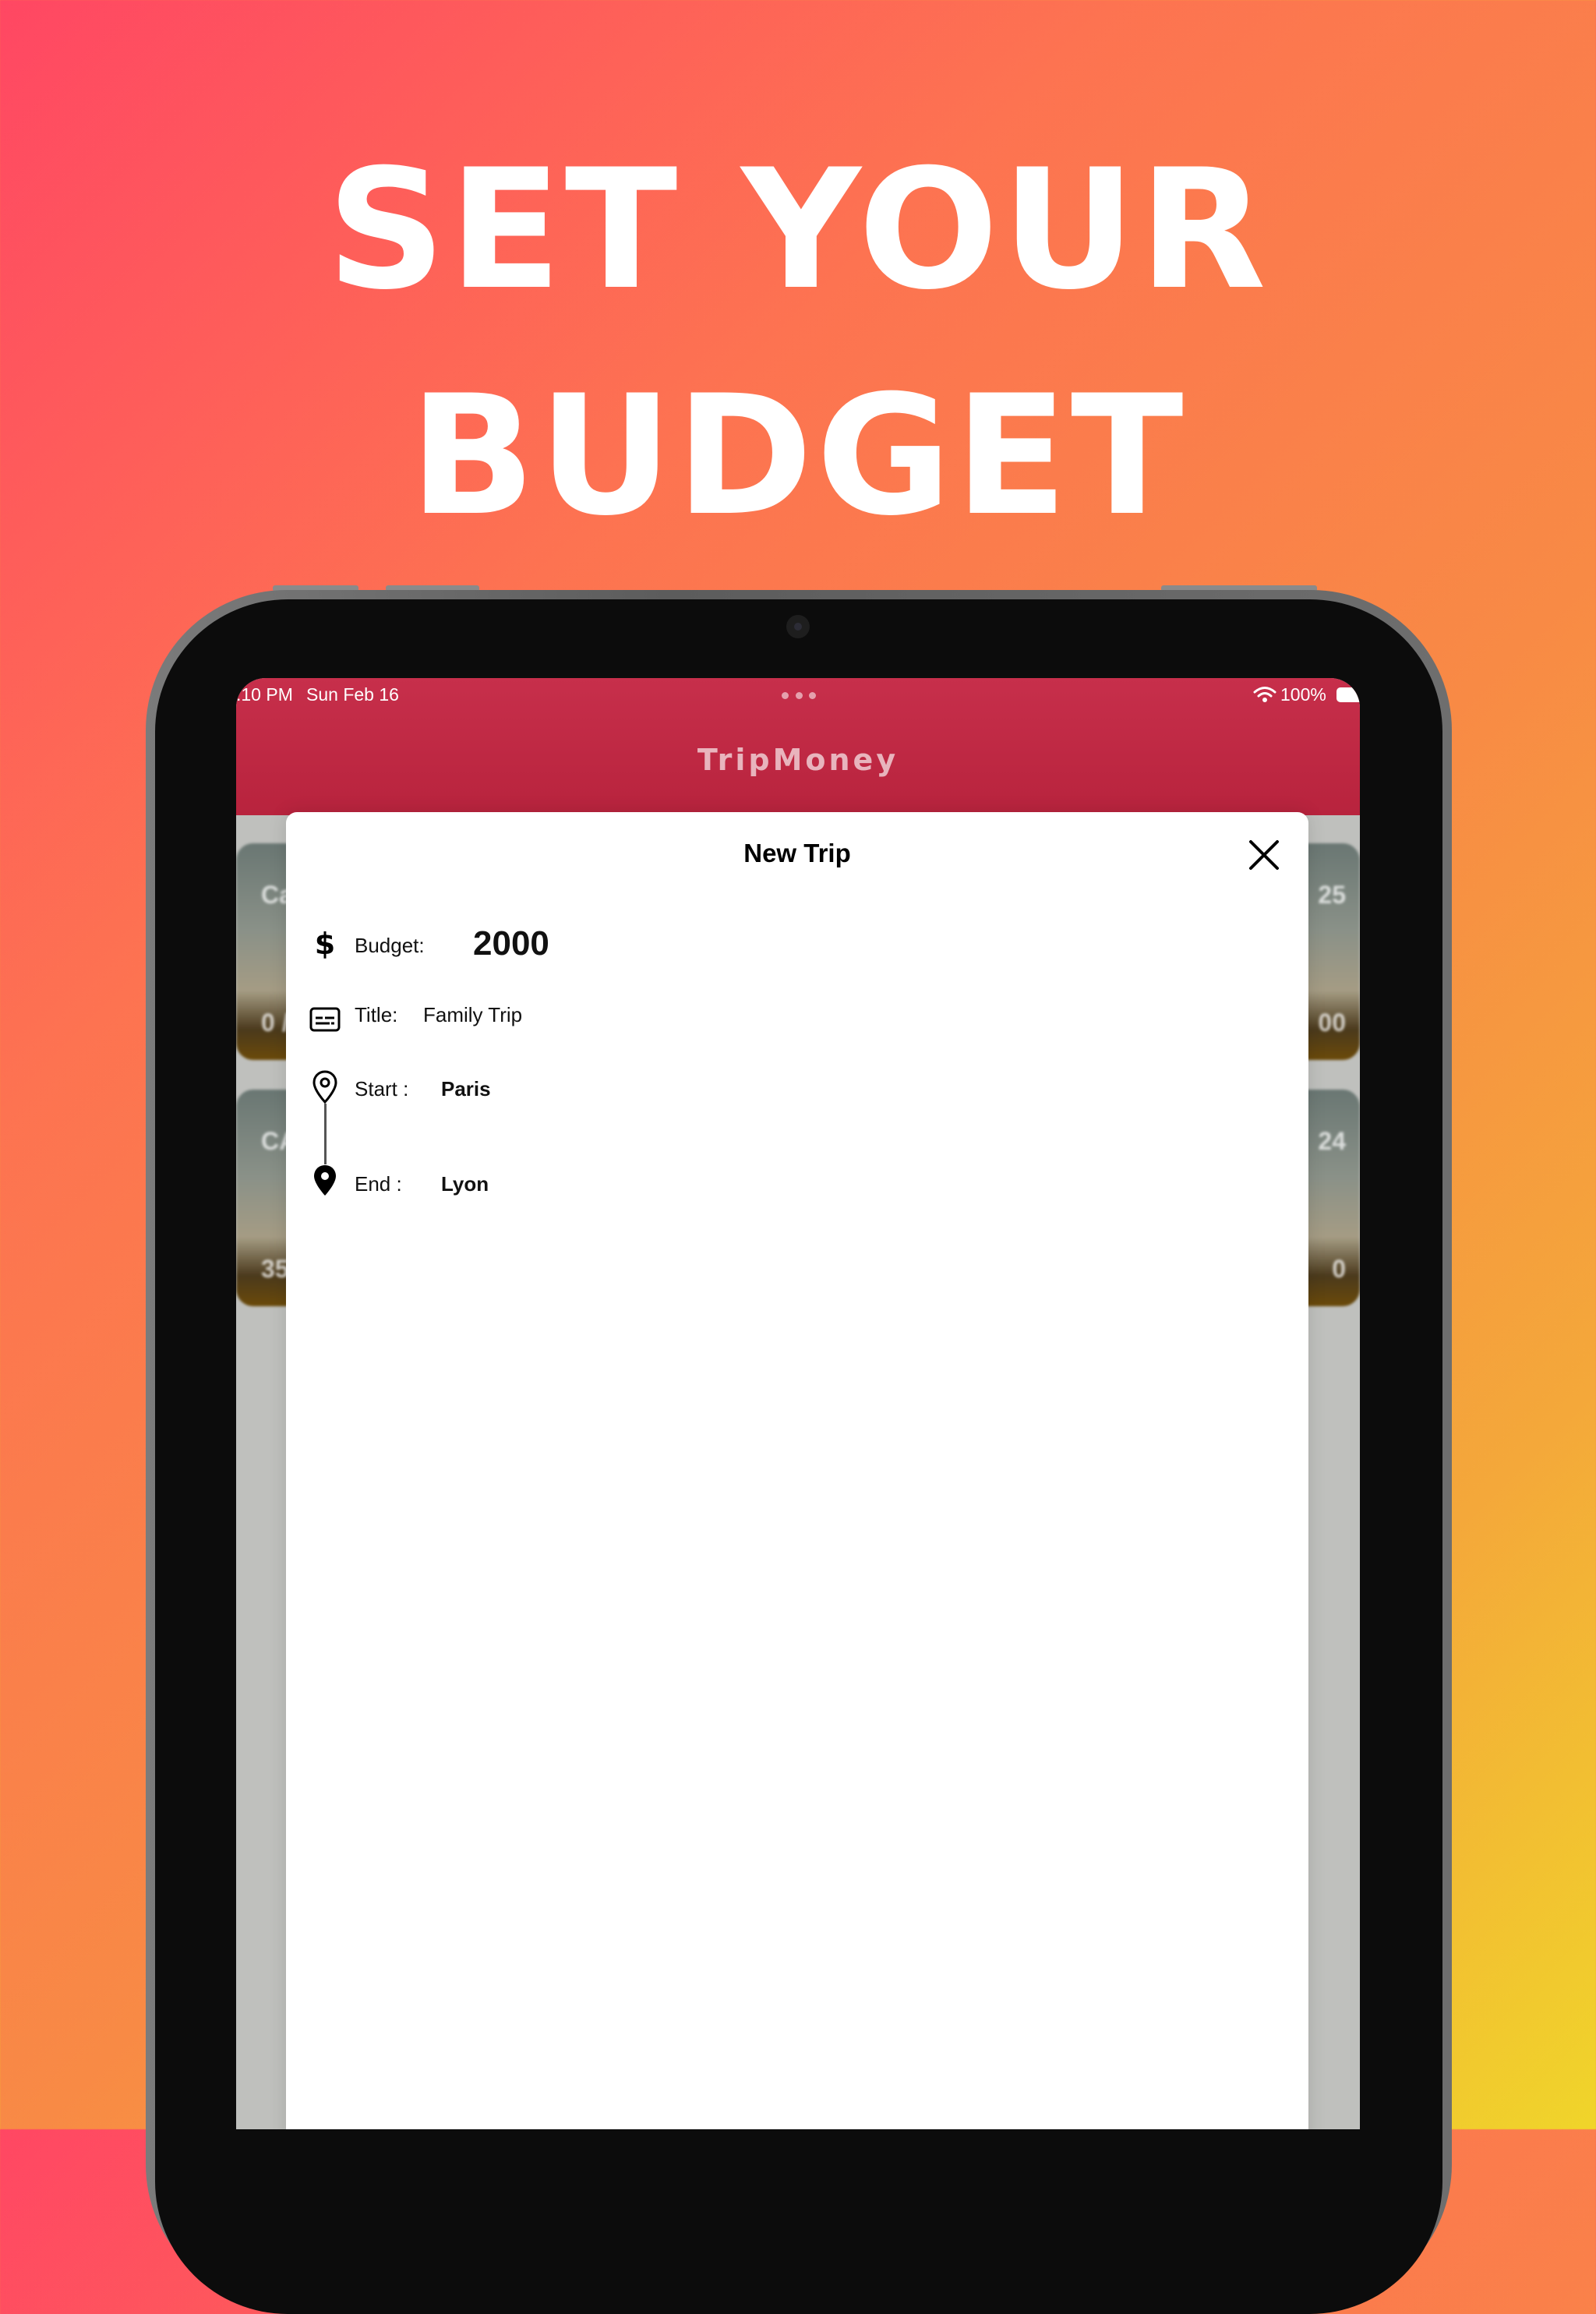 Image resolution: width=1596 pixels, height=2314 pixels. I want to click on trip-card-budget: 0, so click(1339, 1269).